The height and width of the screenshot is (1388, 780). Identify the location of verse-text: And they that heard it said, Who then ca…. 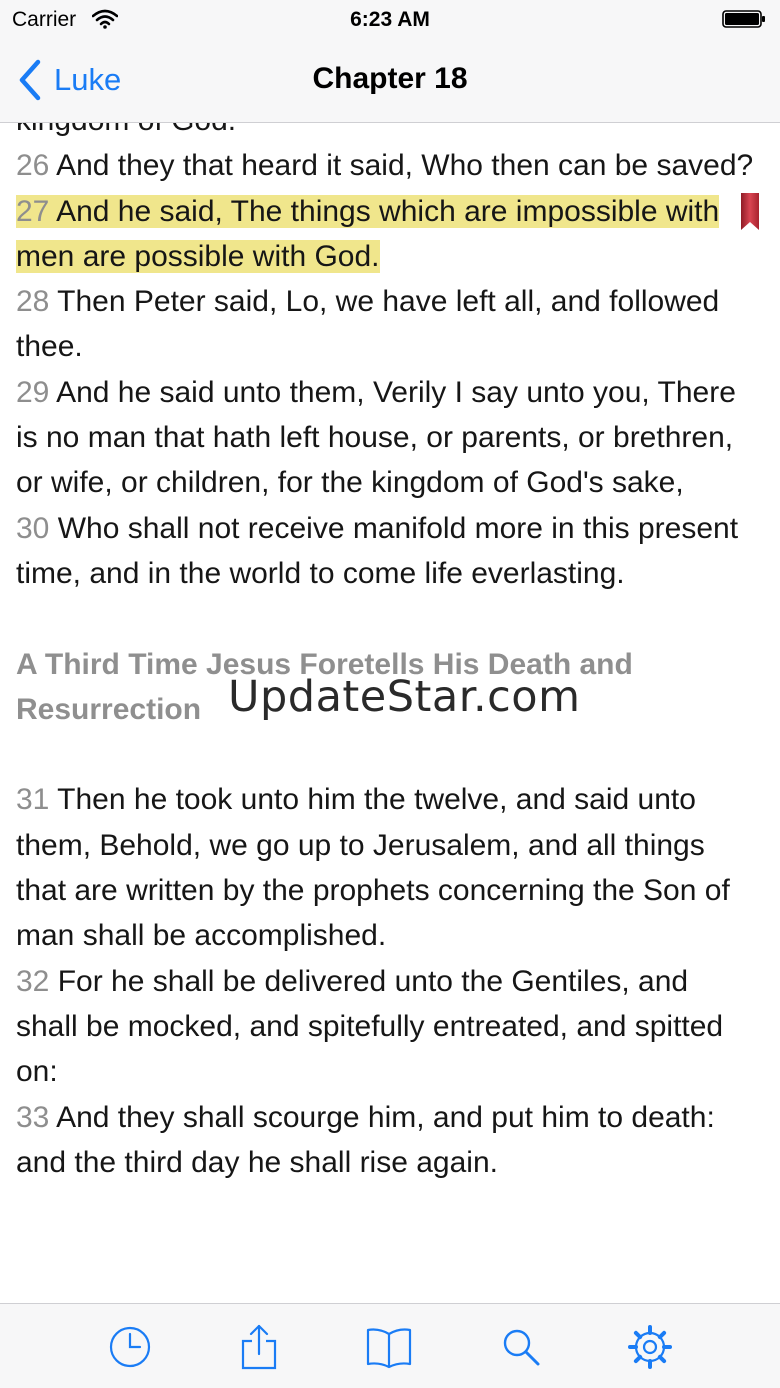
(405, 166).